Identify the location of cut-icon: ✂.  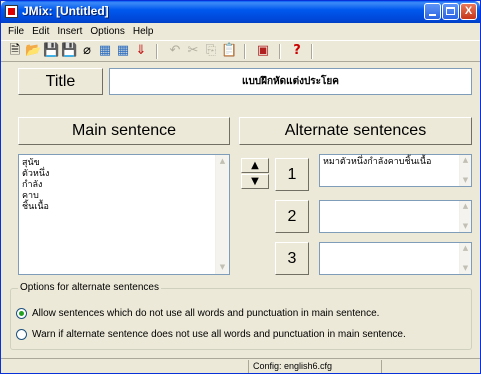
(193, 51).